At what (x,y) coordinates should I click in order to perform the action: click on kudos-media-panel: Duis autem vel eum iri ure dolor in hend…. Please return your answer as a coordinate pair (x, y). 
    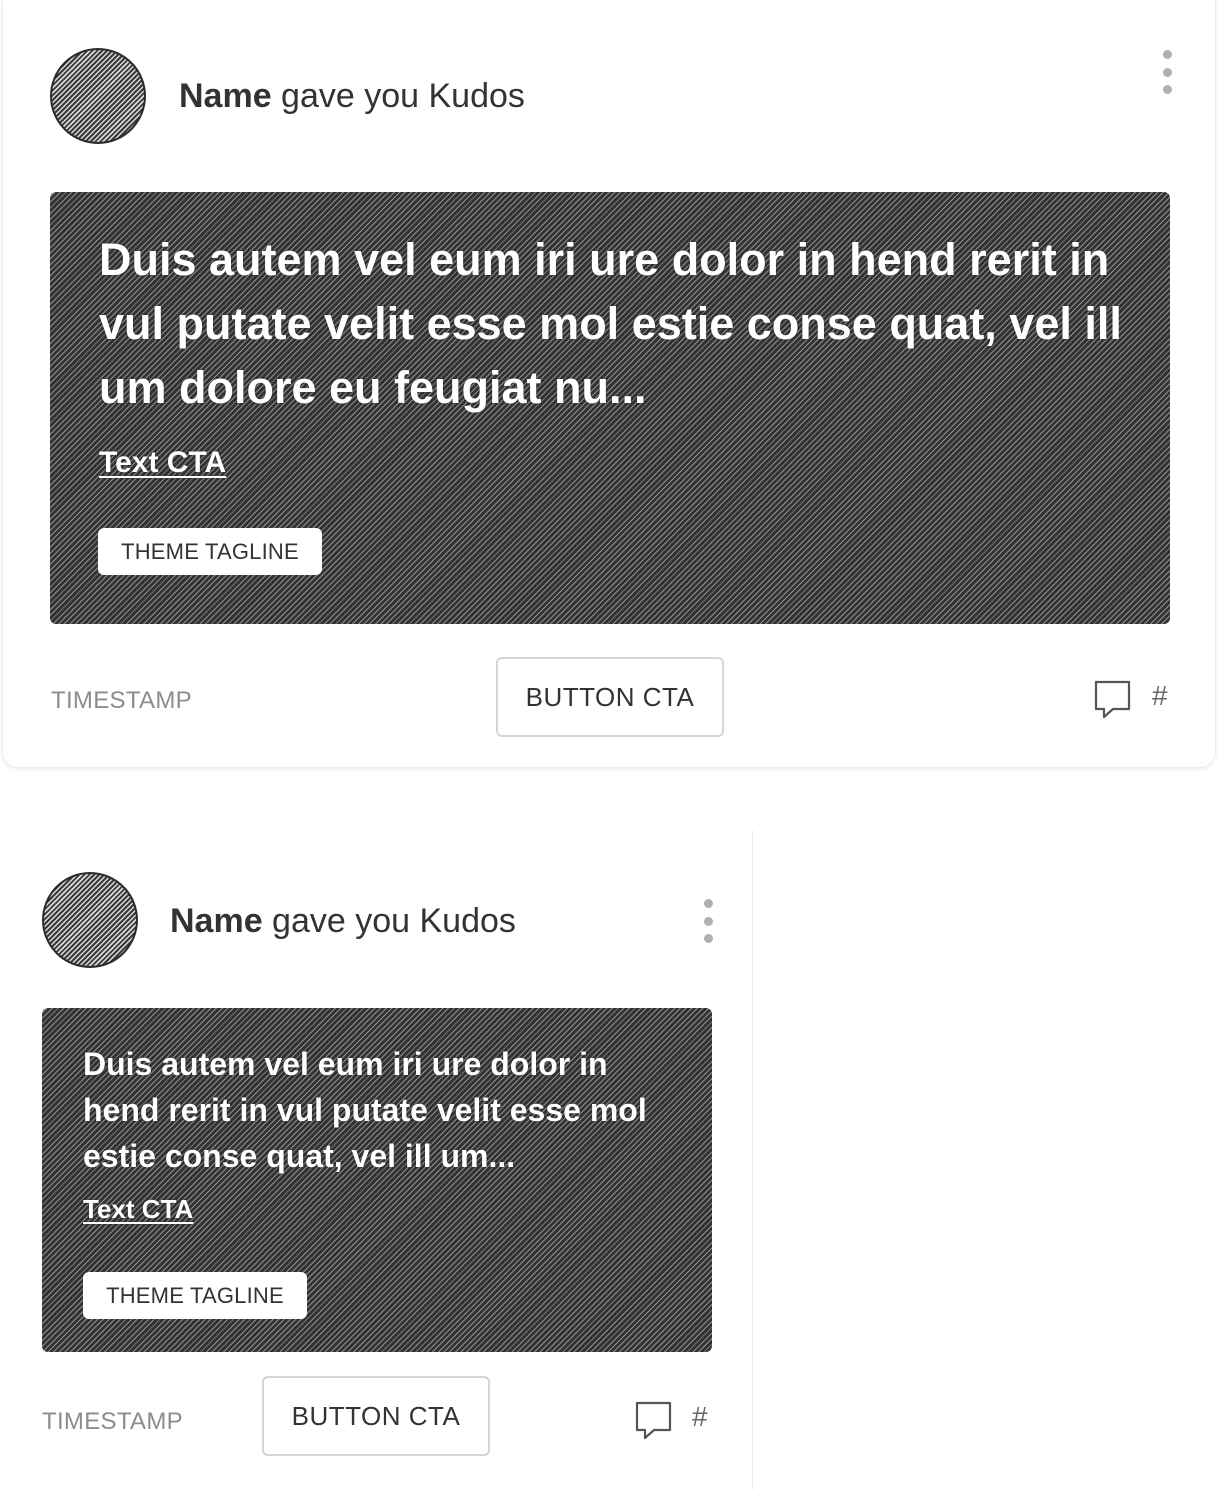
    Looking at the image, I should click on (377, 1180).